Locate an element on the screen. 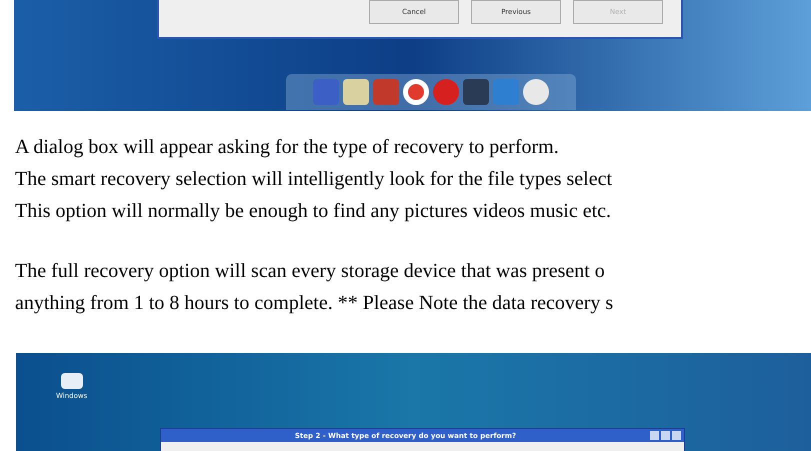 This screenshot has width=811, height=451. body-text-line: A dialog box will appear asking for the type of recovery to perform. is located at coordinates (287, 147).